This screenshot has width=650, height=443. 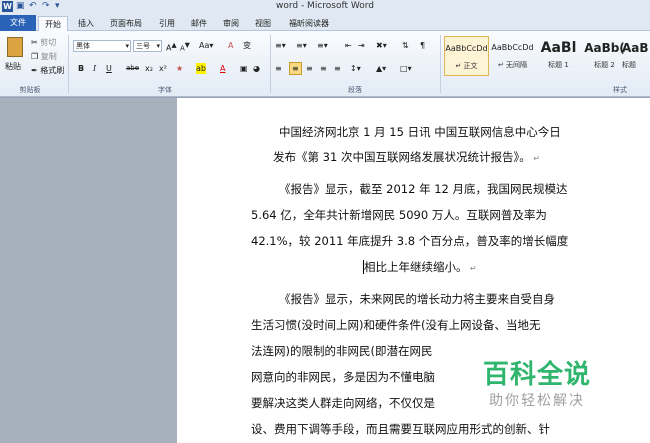 What do you see at coordinates (30, 90) in the screenshot?
I see `clipboard-group-label: 剪贴板` at bounding box center [30, 90].